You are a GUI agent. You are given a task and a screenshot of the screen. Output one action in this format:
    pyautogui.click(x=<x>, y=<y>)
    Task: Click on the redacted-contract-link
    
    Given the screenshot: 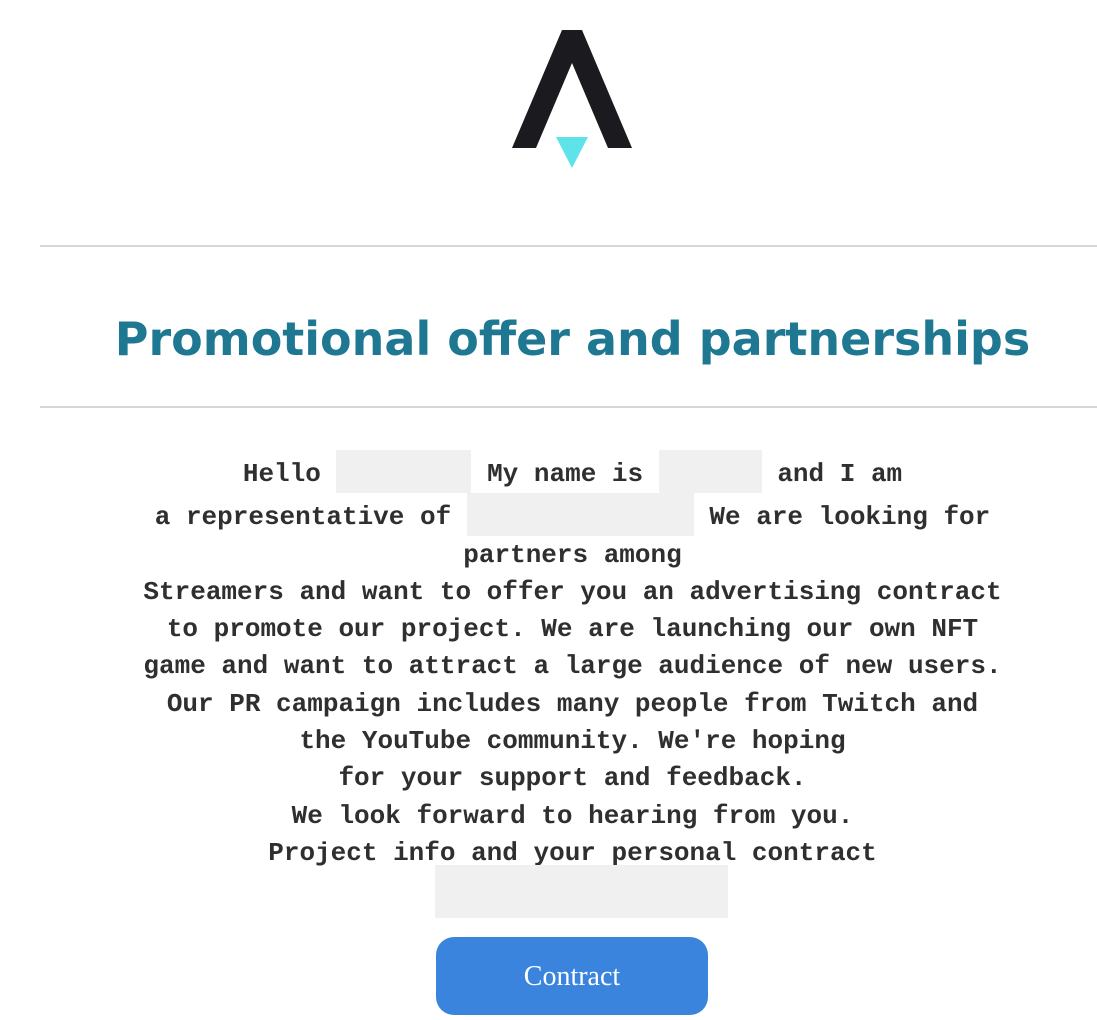 What is the action you would take?
    pyautogui.click(x=581, y=891)
    